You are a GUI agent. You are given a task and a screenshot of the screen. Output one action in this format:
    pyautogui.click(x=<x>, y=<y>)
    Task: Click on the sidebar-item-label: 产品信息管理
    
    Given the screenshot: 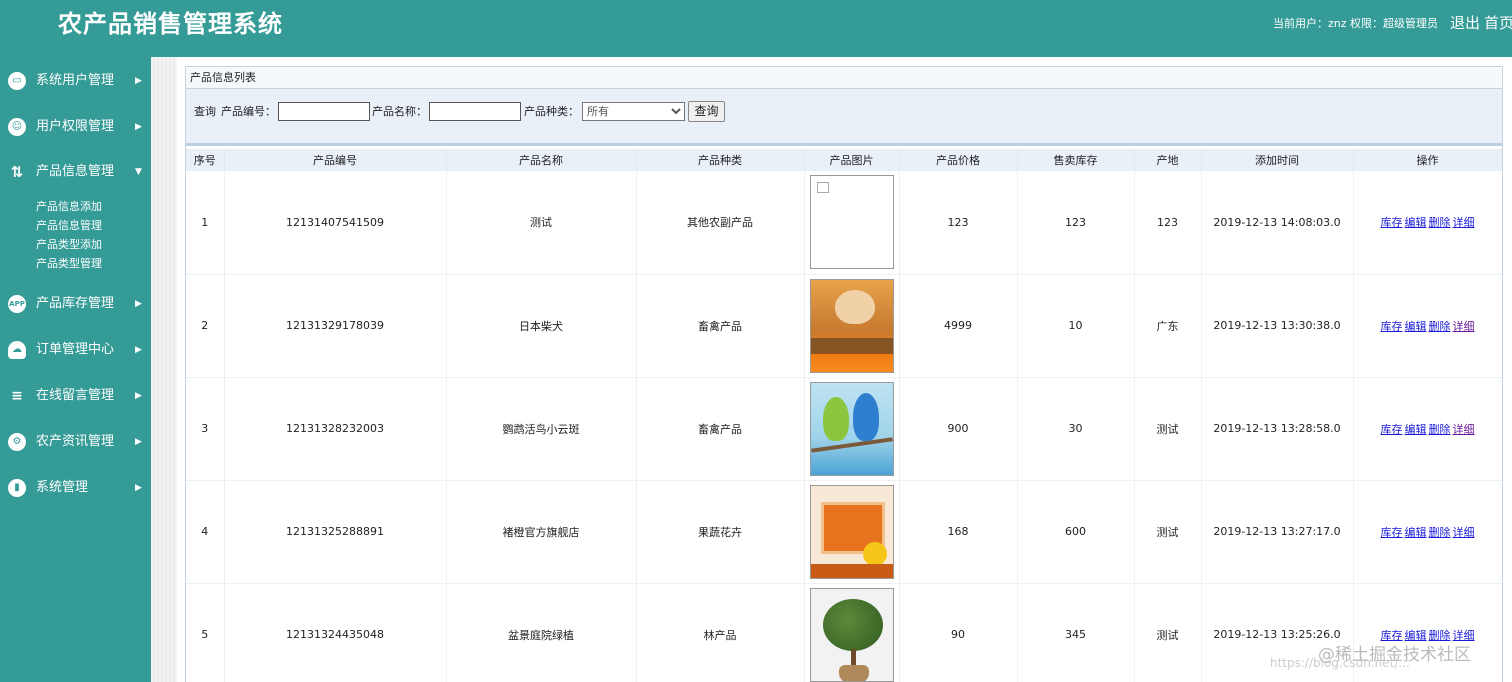 What is the action you would take?
    pyautogui.click(x=75, y=171)
    